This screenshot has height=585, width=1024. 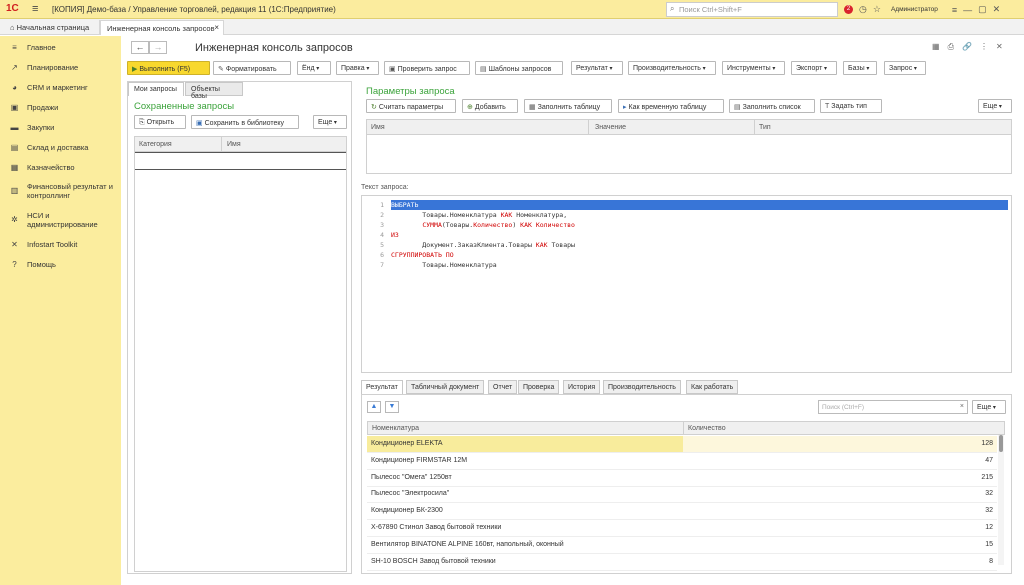 I want to click on global-search-input: ⌕ Поиск Ctrl+Shift+F, so click(x=752, y=9).